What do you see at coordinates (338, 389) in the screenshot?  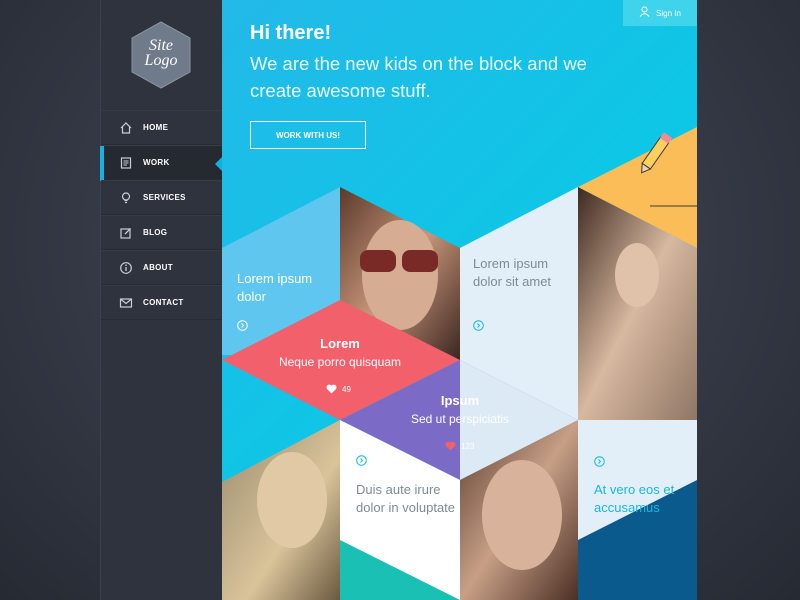 I see `card-lorem-likes: 49` at bounding box center [338, 389].